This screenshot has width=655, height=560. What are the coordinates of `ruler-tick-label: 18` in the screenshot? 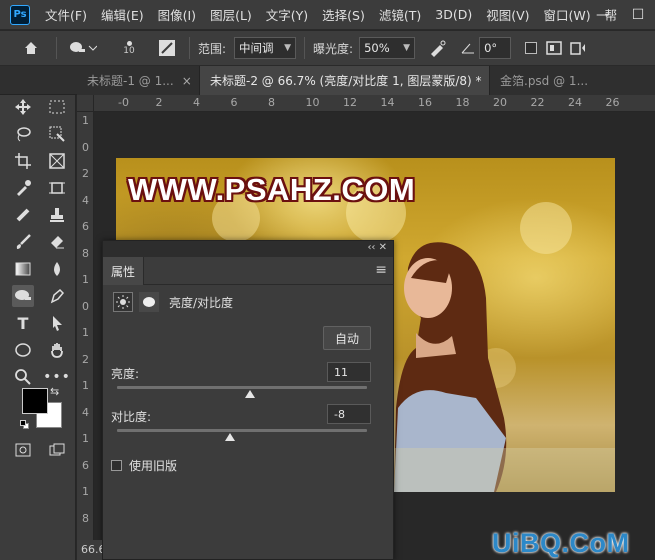 It's located at (462, 102).